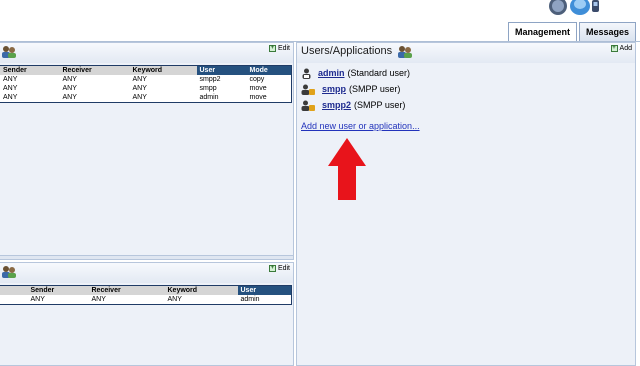 This screenshot has height=366, width=640. Describe the element at coordinates (542, 31) in the screenshot. I see `tab-management: Management` at that location.